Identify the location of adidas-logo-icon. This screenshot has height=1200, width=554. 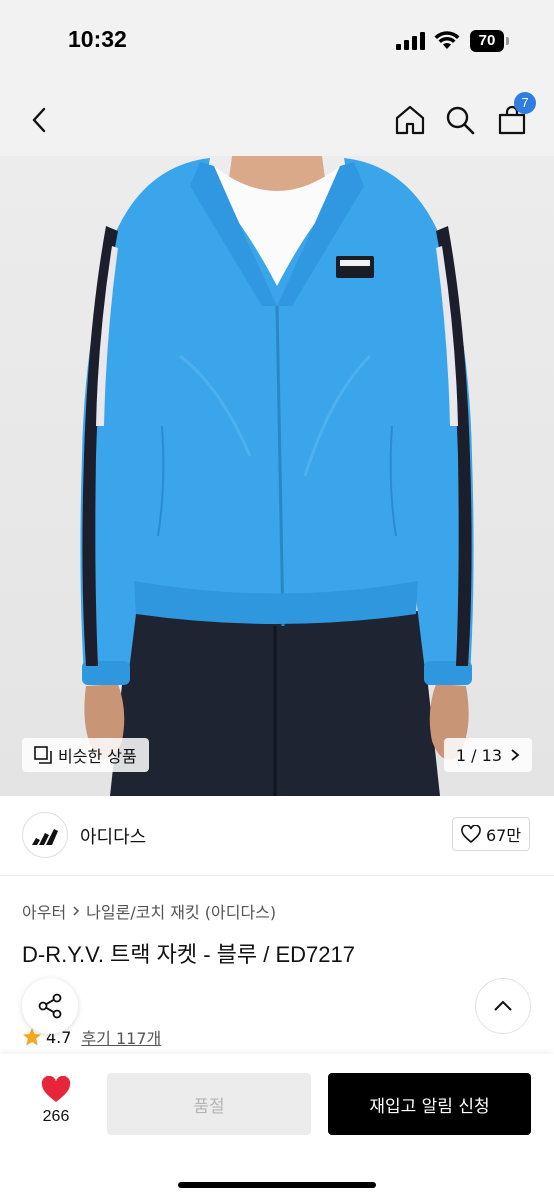
(45, 837).